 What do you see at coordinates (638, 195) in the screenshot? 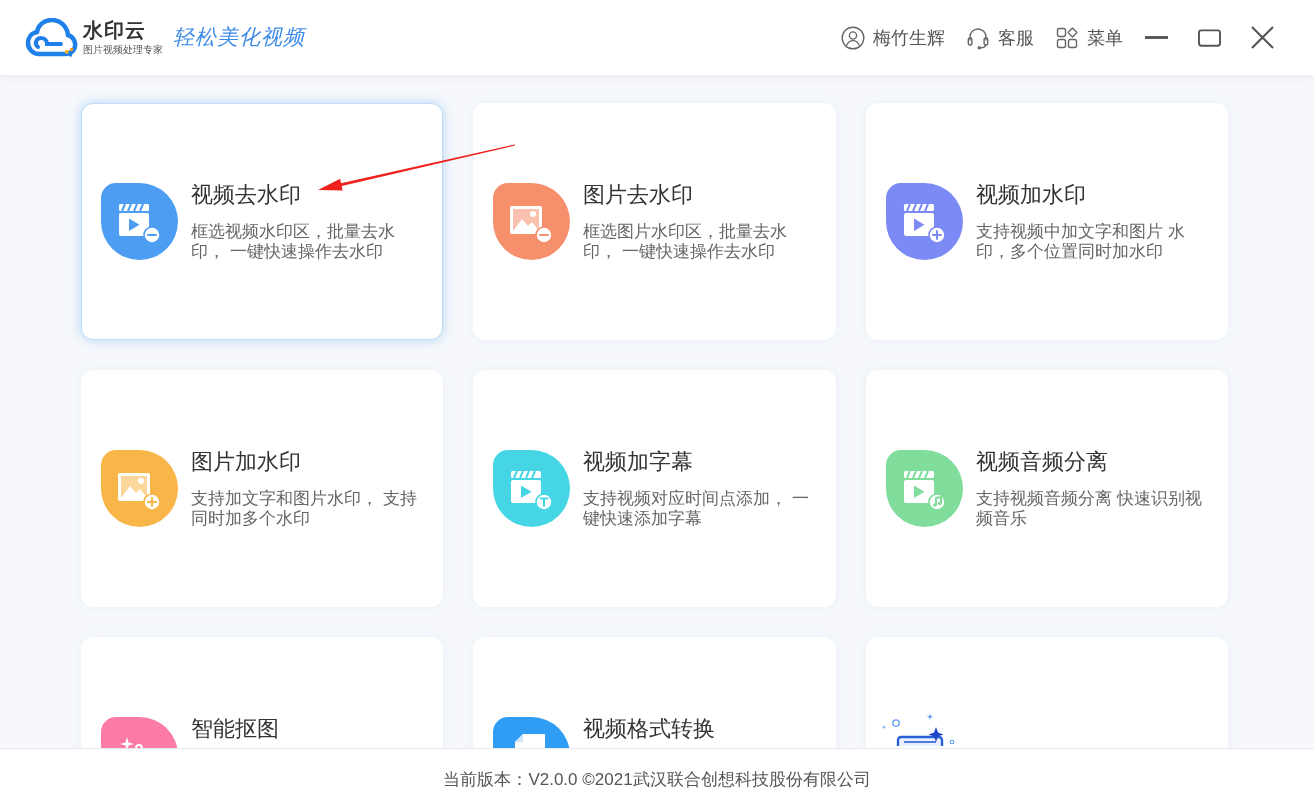
I see `tool-title: 图片去水印` at bounding box center [638, 195].